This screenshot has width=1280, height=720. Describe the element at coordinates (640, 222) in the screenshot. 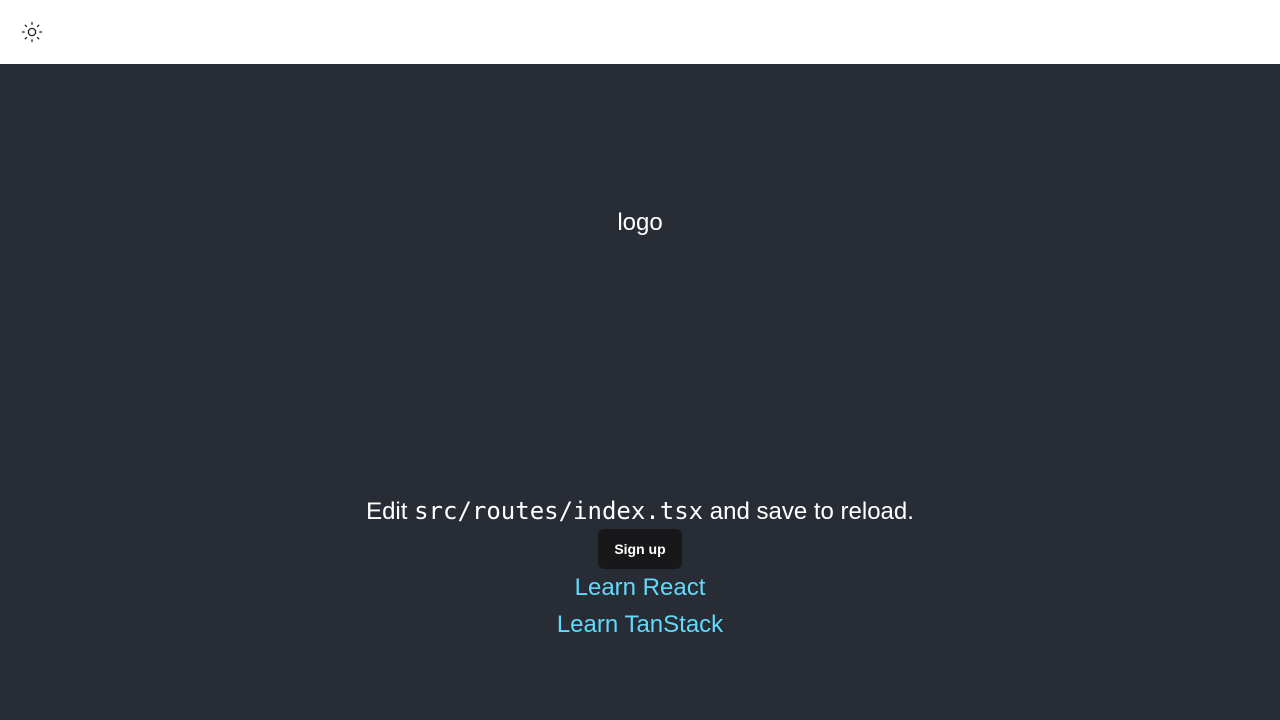

I see `app-logo: logo` at that location.